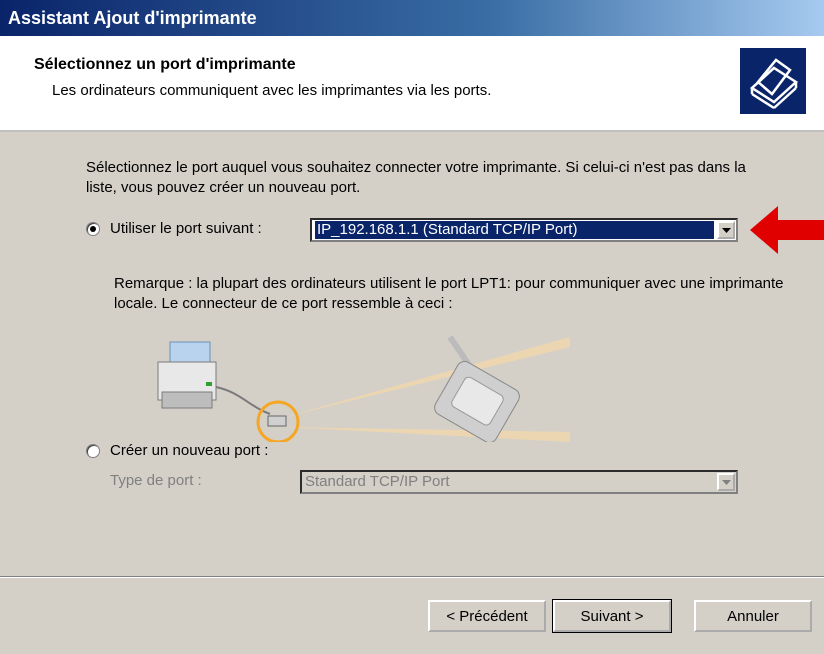 The height and width of the screenshot is (654, 824). I want to click on port-select: IP_192.168.1.1 (Standard TCP/IP Port), so click(524, 230).